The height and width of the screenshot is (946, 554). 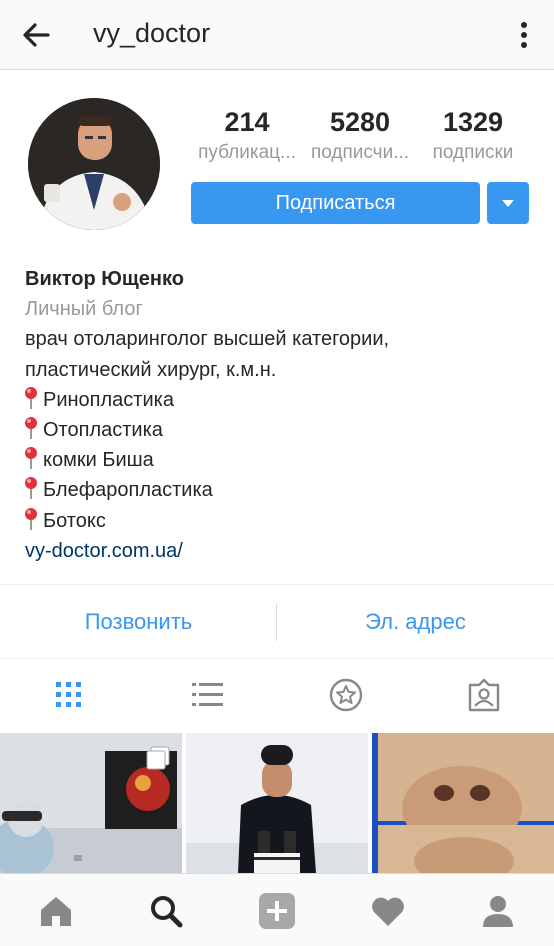 I want to click on profile-view-tabs, so click(x=277, y=696).